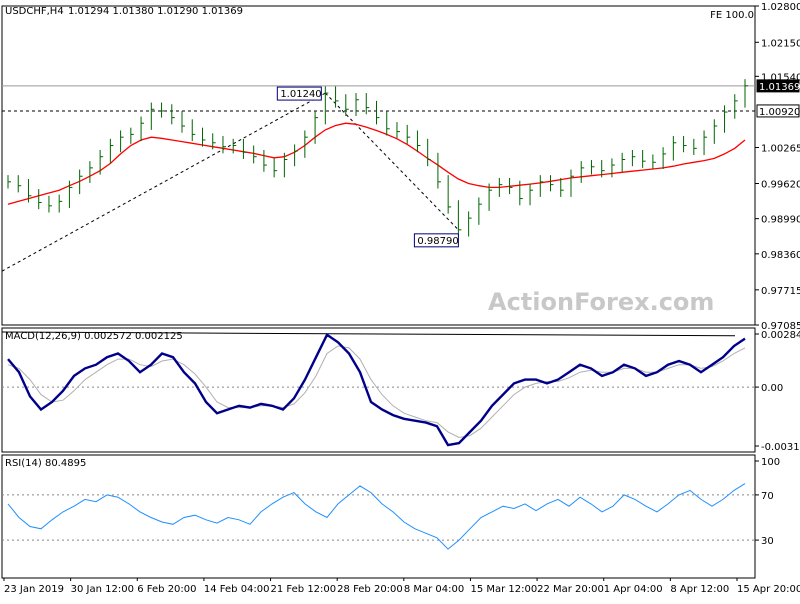  I want to click on price-axis-tick-label: 1.00265, so click(780, 148).